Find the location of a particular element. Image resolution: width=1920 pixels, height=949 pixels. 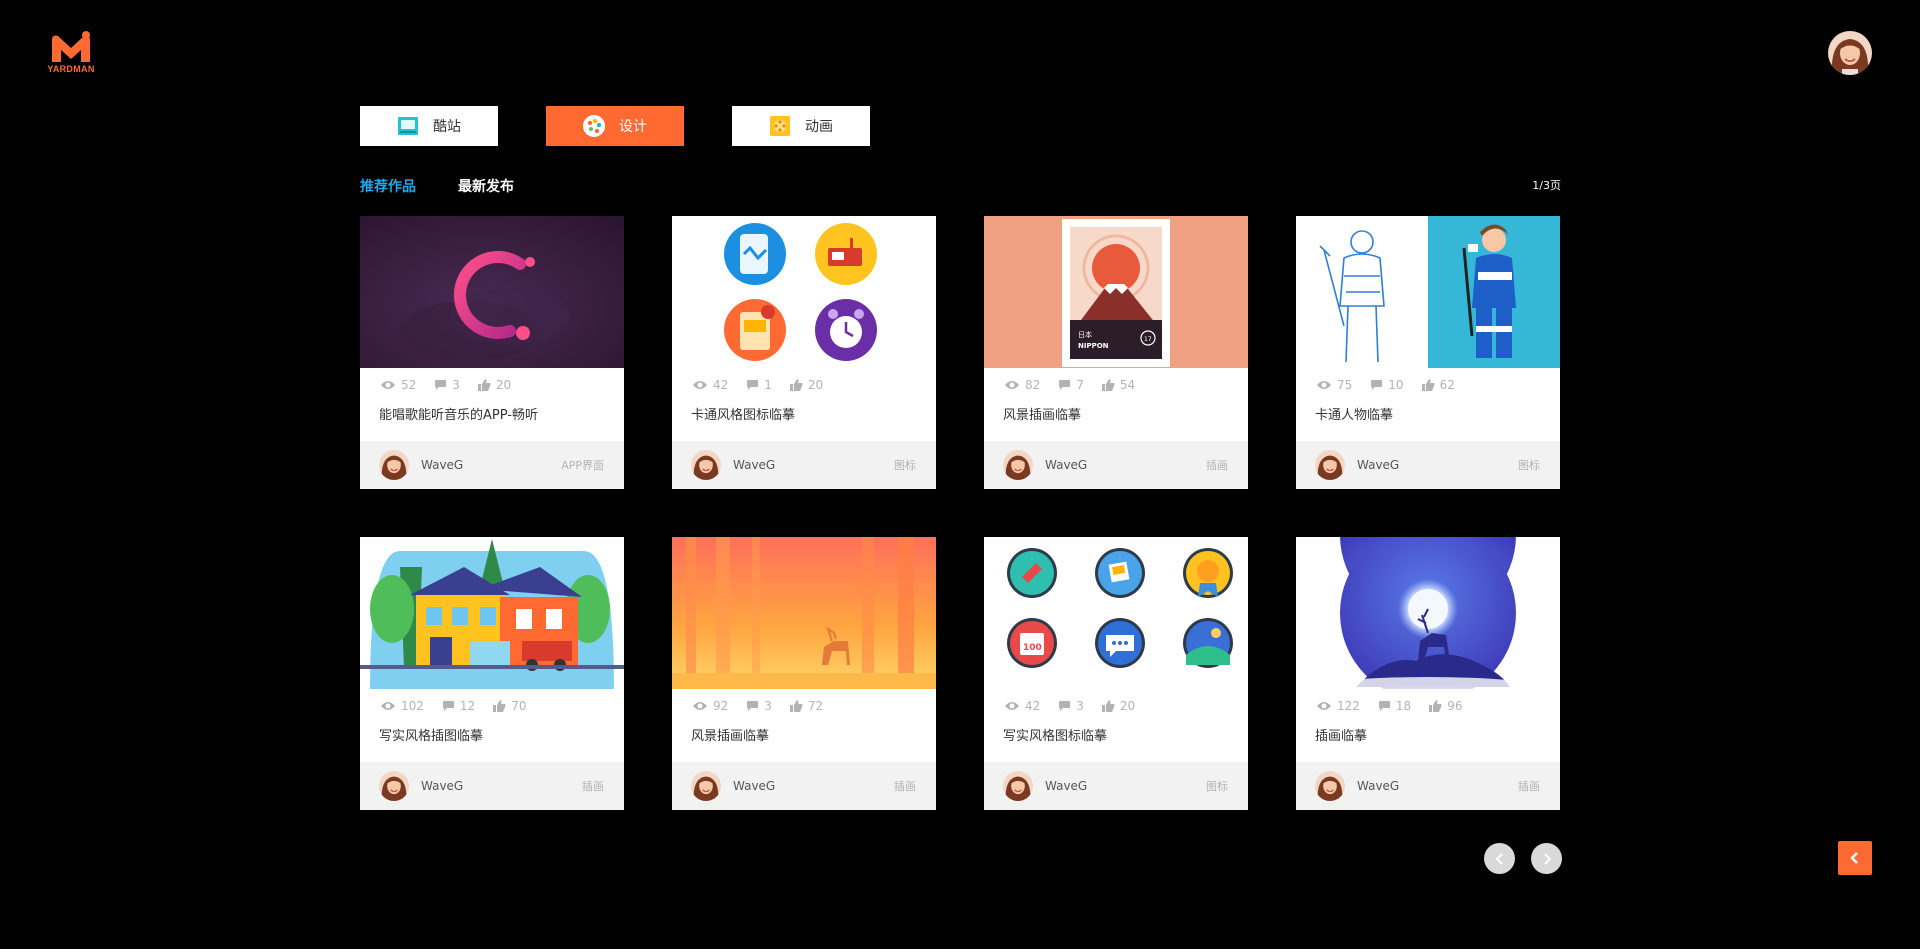

logo-text: YARDMAN is located at coordinates (71, 69).